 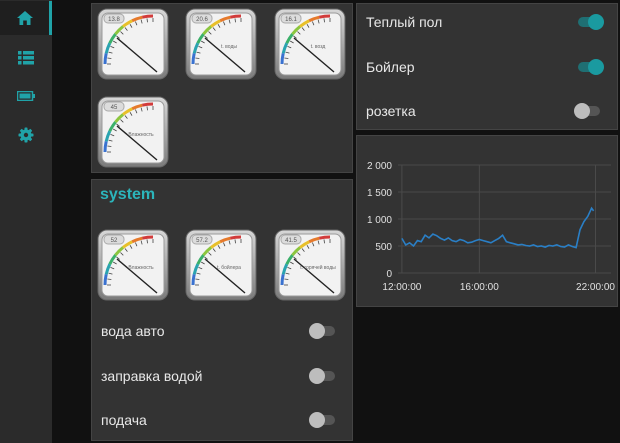 What do you see at coordinates (318, 47) in the screenshot?
I see `gauge-label: t. возд` at bounding box center [318, 47].